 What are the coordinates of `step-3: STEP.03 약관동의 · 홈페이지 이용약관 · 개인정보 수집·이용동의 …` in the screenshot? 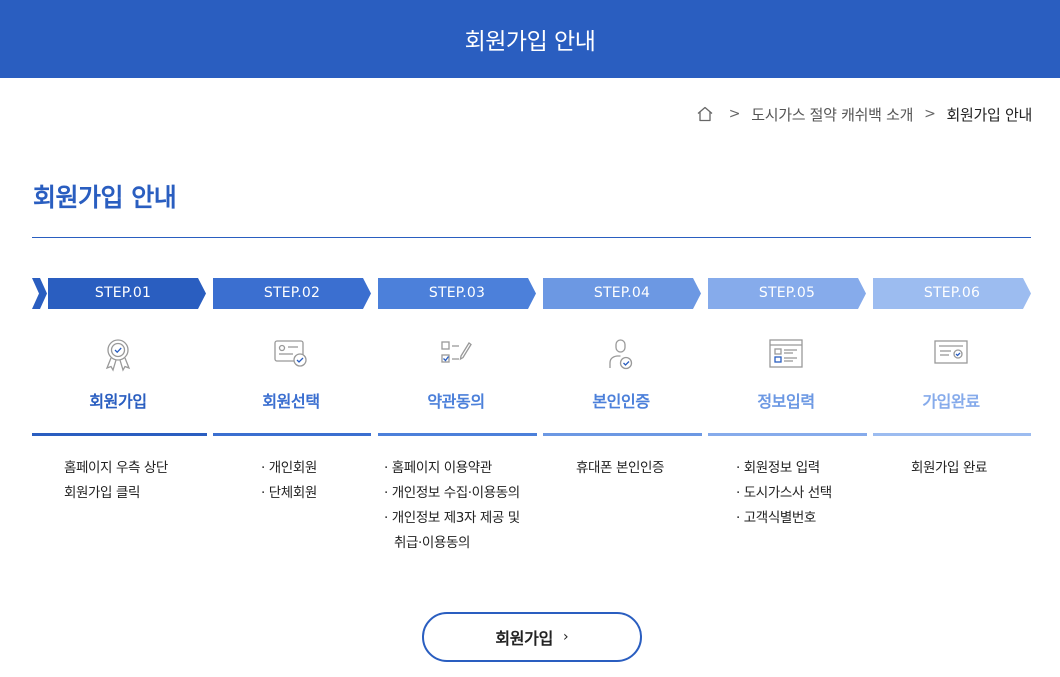 It's located at (460, 414).